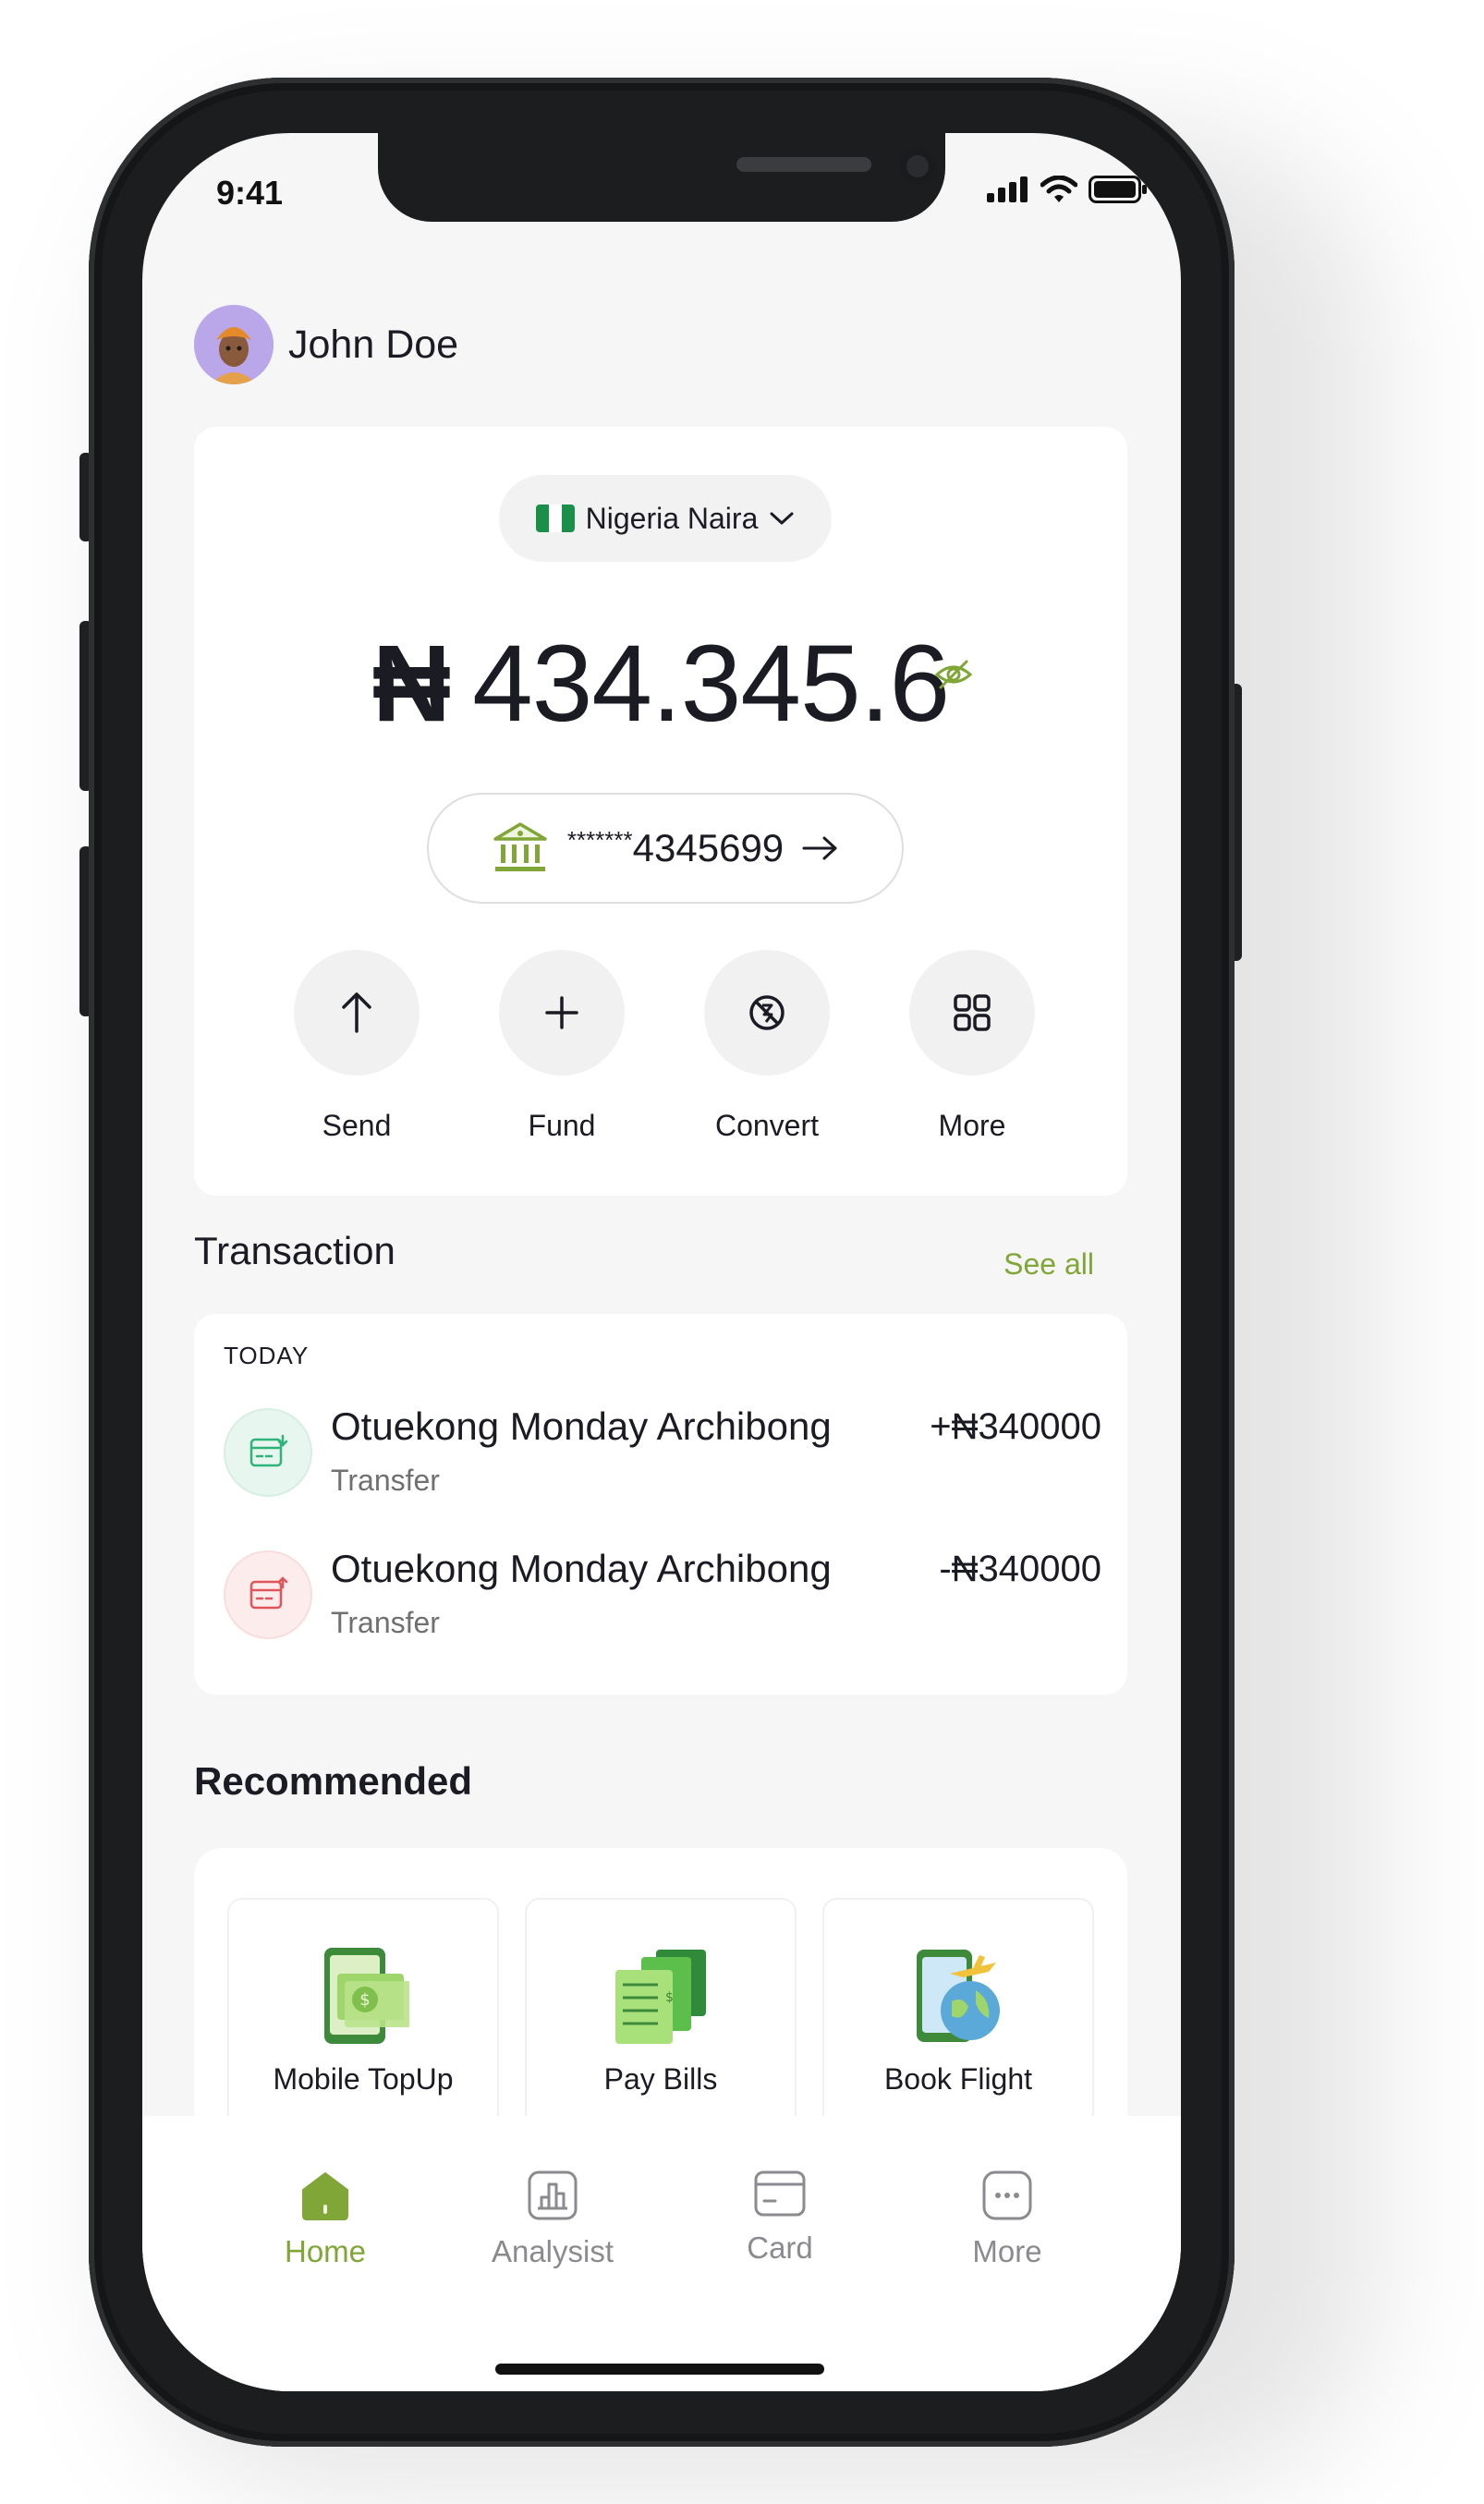 Image resolution: width=1484 pixels, height=2504 pixels. I want to click on convert-action: Convert, so click(767, 1046).